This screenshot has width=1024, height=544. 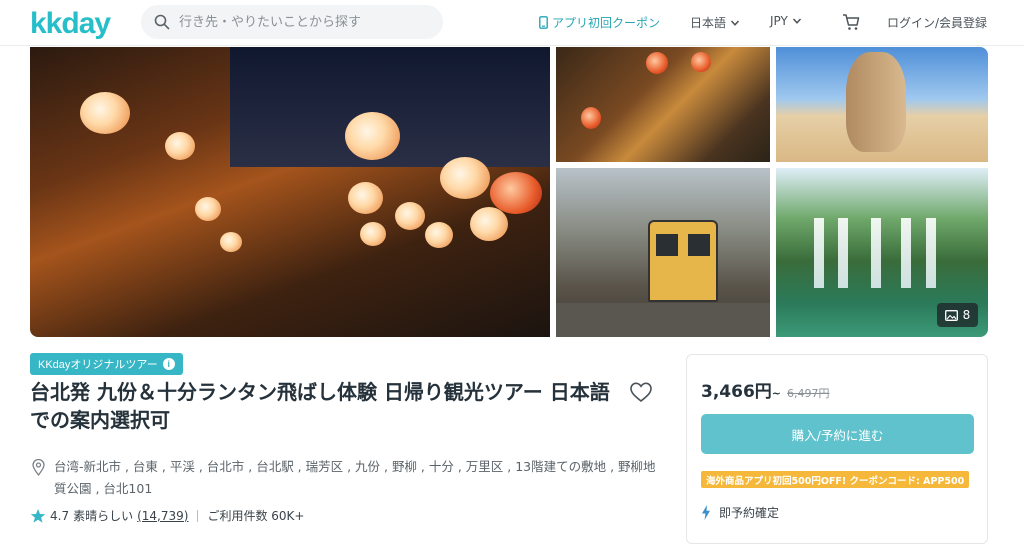 What do you see at coordinates (776, 393) in the screenshot?
I see `price-suffix: ~` at bounding box center [776, 393].